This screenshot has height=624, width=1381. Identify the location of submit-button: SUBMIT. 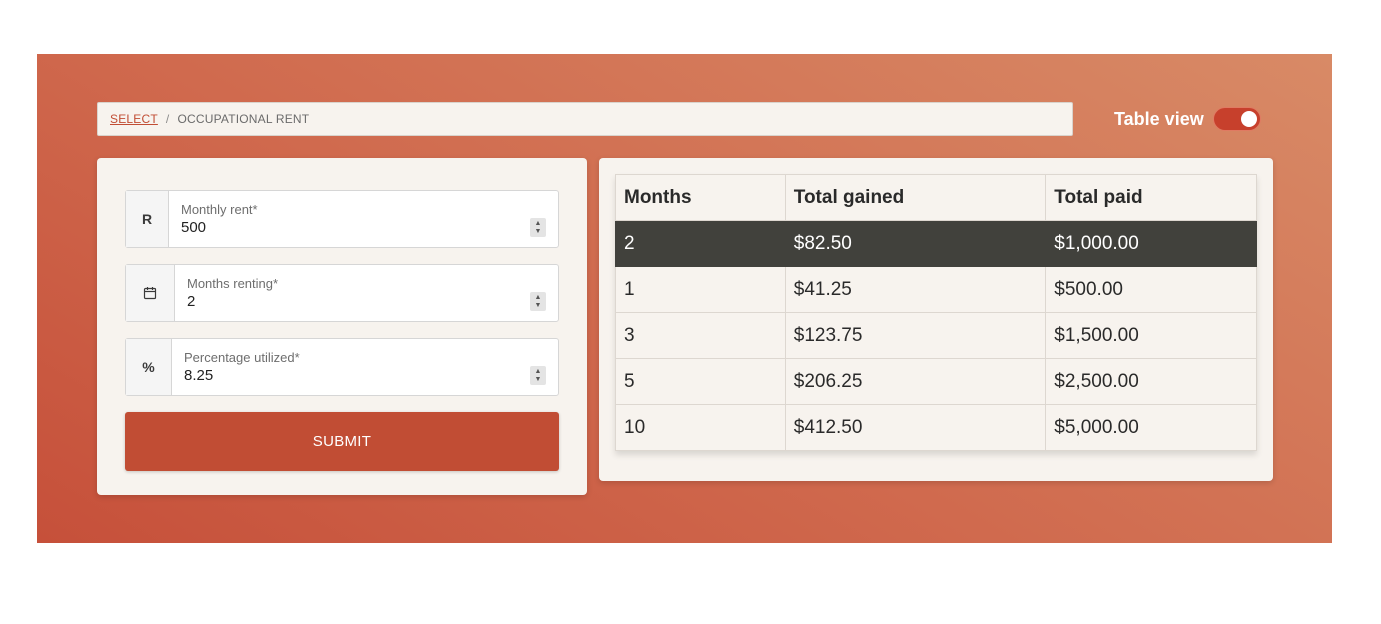
(342, 441).